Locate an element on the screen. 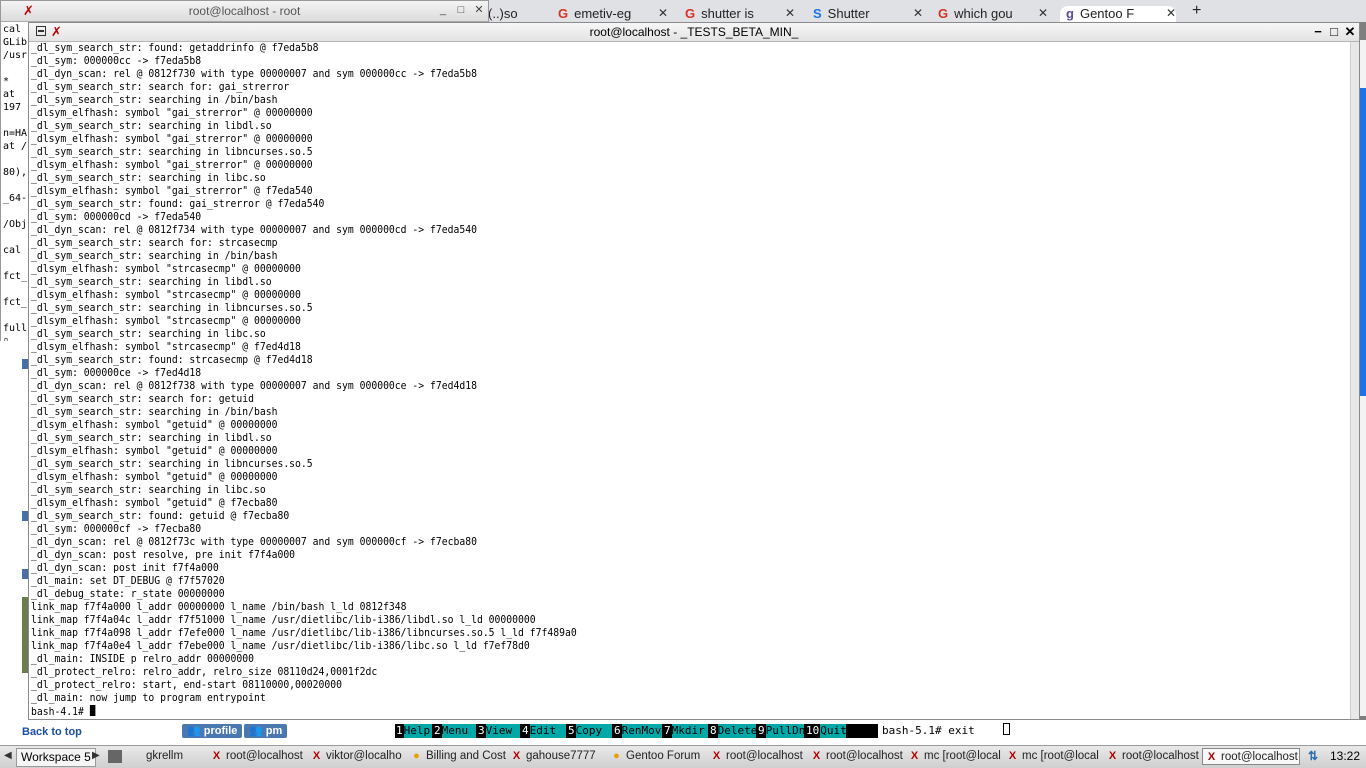 The image size is (1366, 768). taskbar-task: ● Billing and Cost is located at coordinates (459, 756).